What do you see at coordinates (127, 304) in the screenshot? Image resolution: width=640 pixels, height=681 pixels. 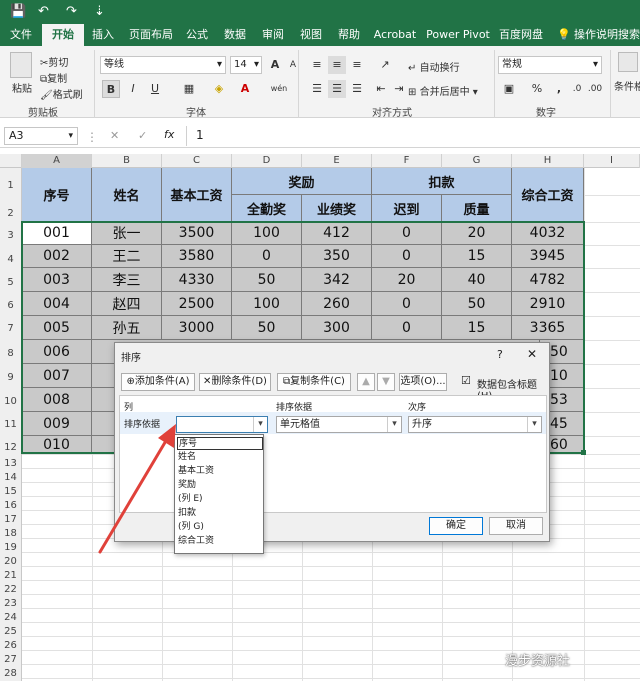 I see `cell-name: 赵四` at bounding box center [127, 304].